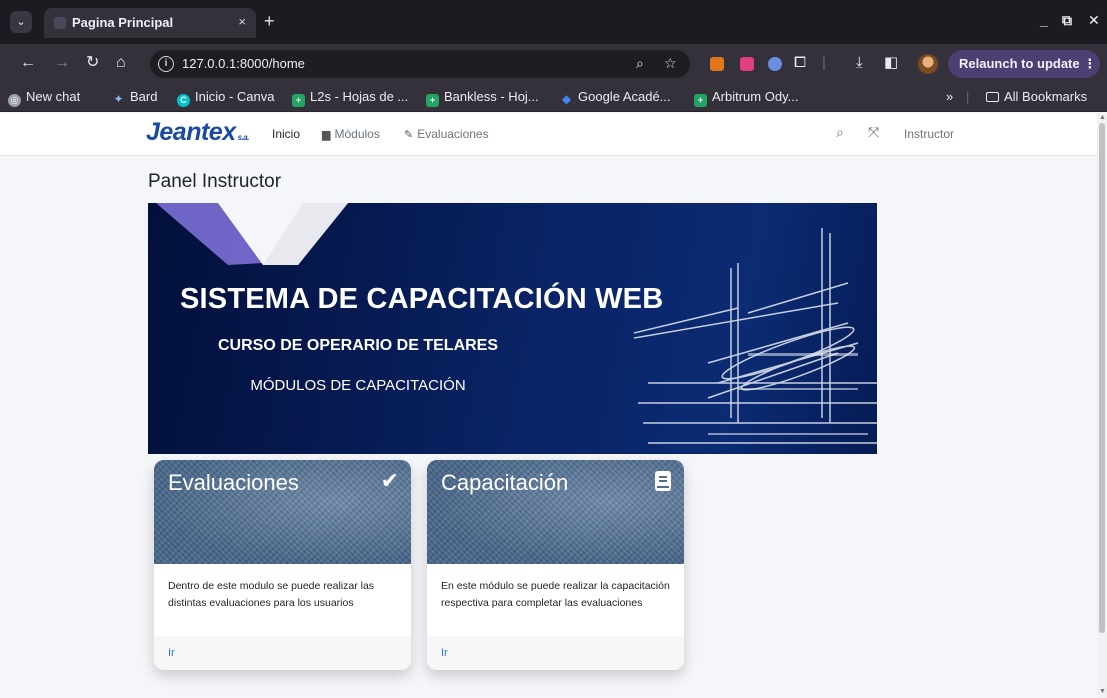 Image resolution: width=1107 pixels, height=698 pixels. What do you see at coordinates (929, 134) in the screenshot?
I see `user-menu: Instructor` at bounding box center [929, 134].